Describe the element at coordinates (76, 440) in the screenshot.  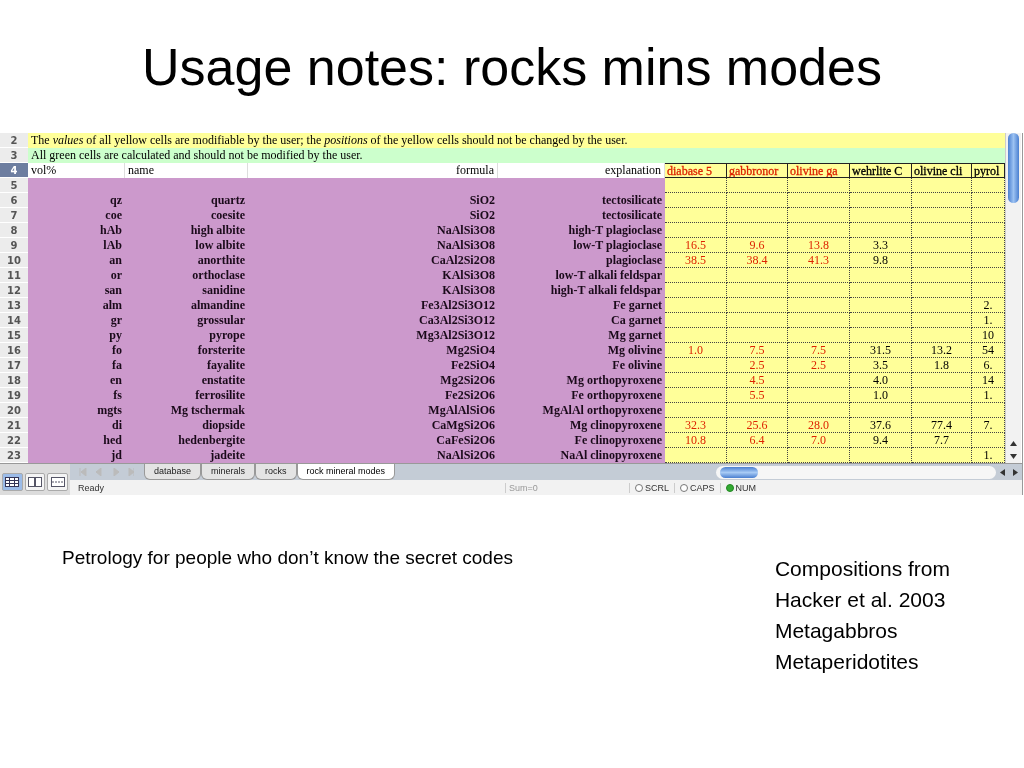
I see `table-cell: hed` at that location.